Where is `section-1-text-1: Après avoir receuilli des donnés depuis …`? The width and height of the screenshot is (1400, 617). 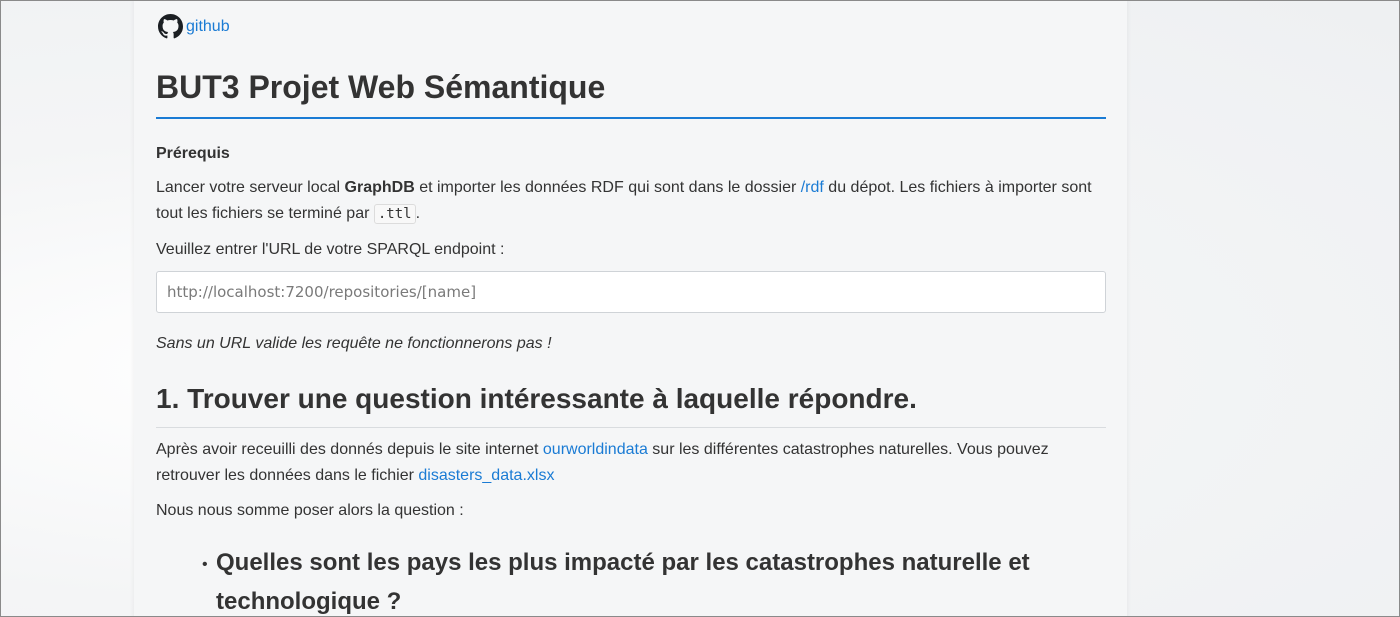
section-1-text-1: Après avoir receuilli des donnés depuis … is located at coordinates (349, 449).